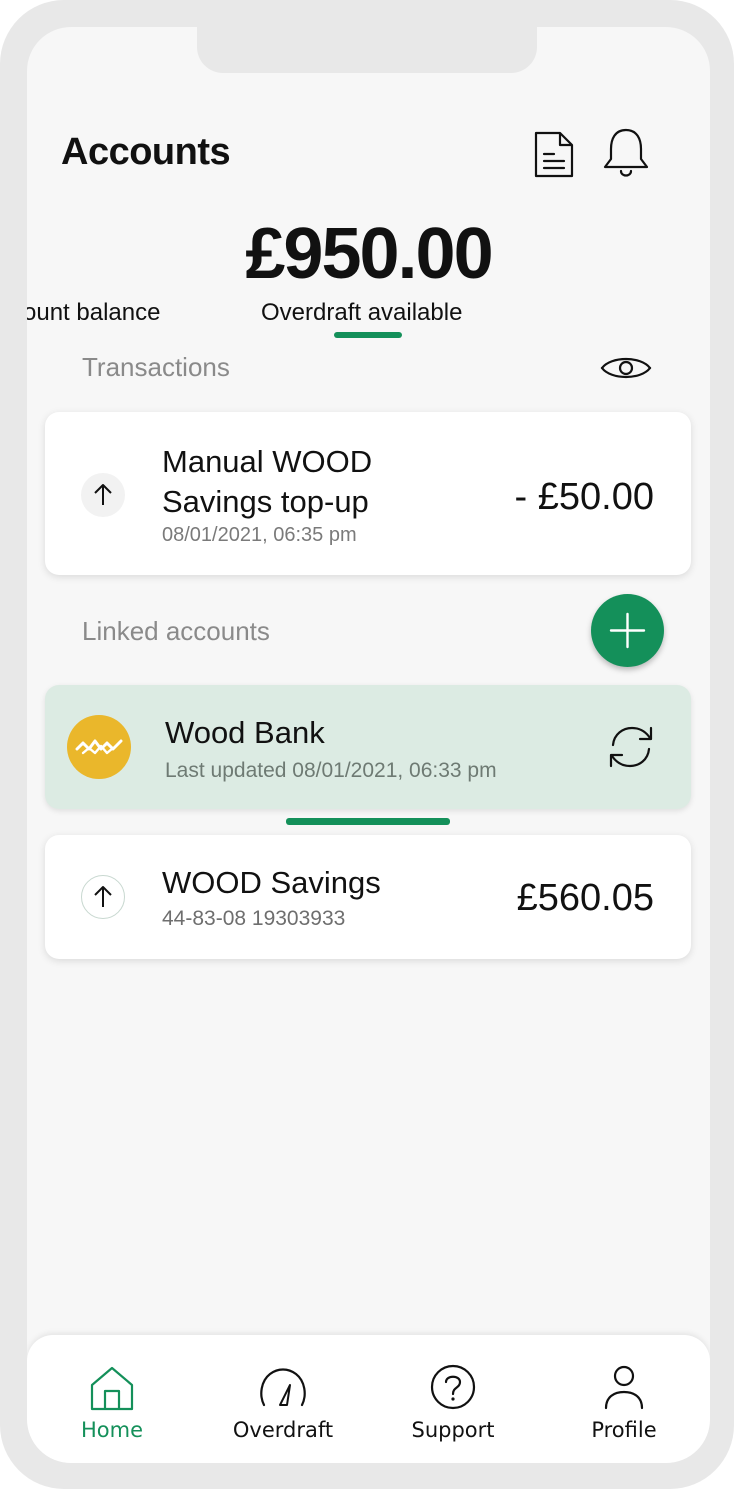 Image resolution: width=734 pixels, height=1489 pixels. I want to click on nav-profile-label: Profile, so click(624, 1430).